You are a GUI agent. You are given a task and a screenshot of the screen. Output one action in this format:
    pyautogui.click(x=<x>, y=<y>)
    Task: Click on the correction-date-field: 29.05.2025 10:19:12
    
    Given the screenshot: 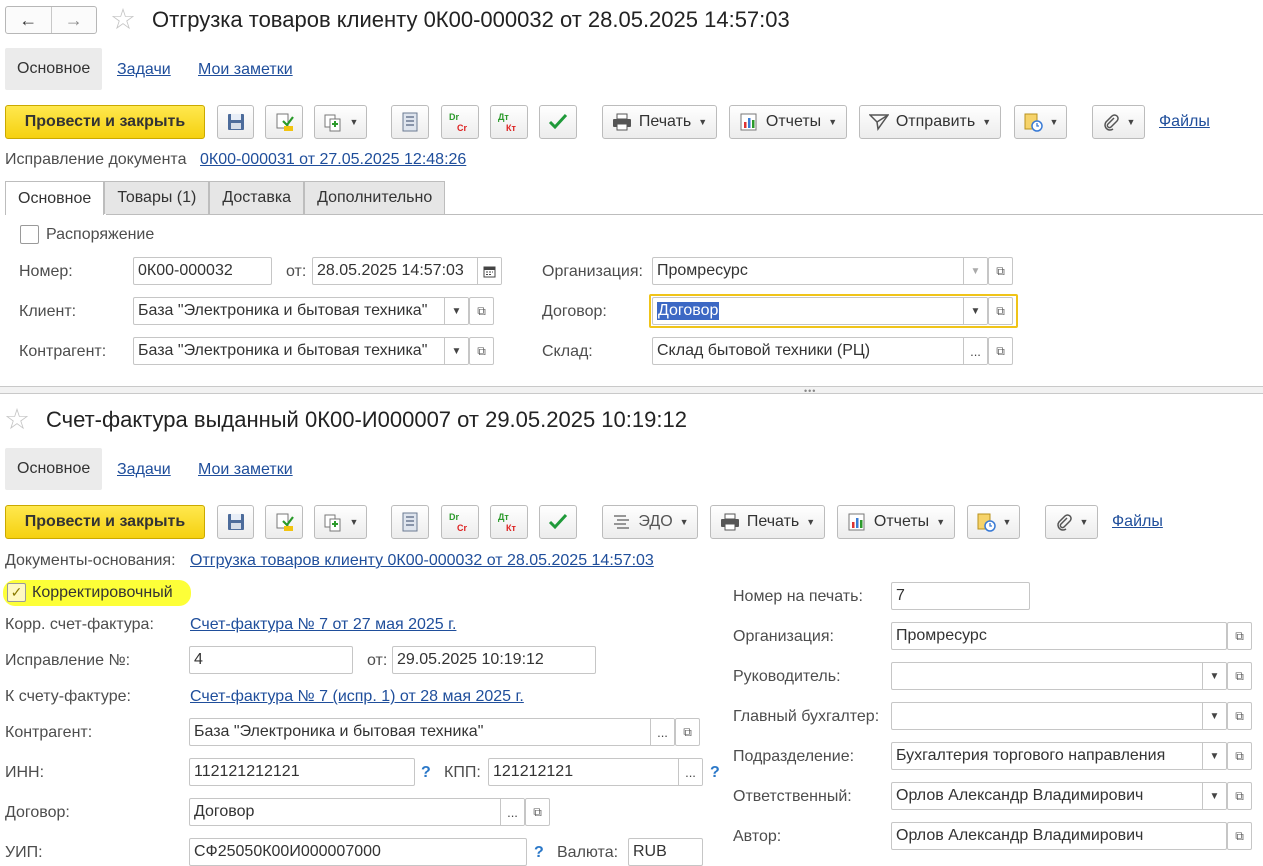 What is the action you would take?
    pyautogui.click(x=494, y=660)
    